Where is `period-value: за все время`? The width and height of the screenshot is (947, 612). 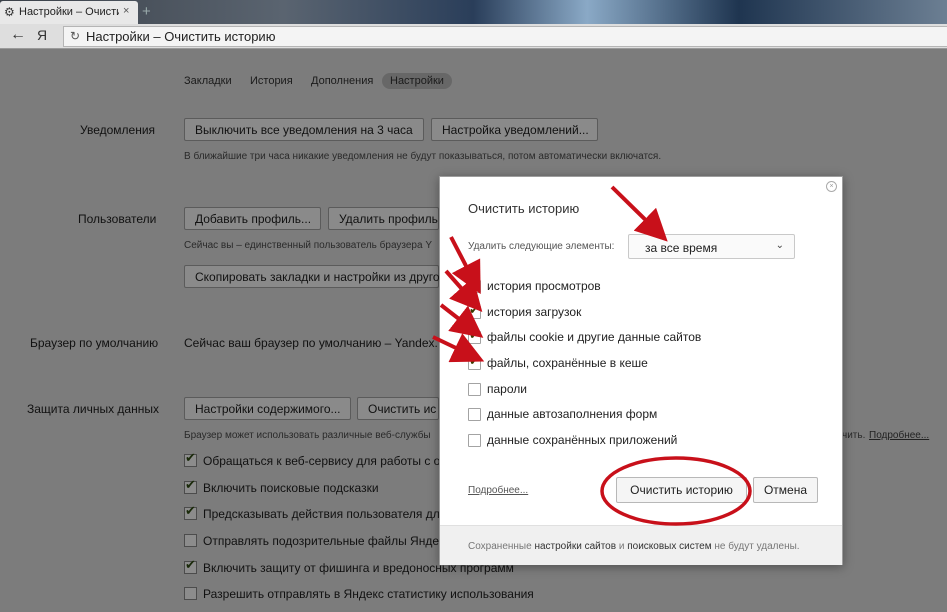
period-value: за все время is located at coordinates (681, 248).